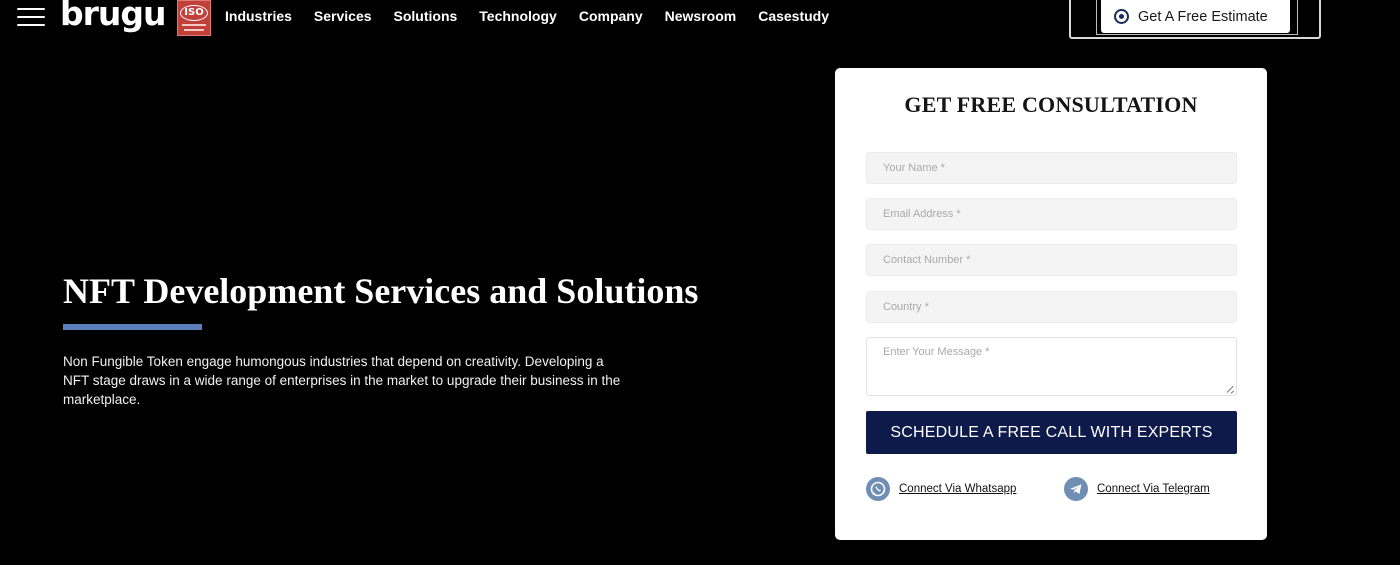 This screenshot has height=565, width=1400. I want to click on nav-item-industries: Industries, so click(258, 16).